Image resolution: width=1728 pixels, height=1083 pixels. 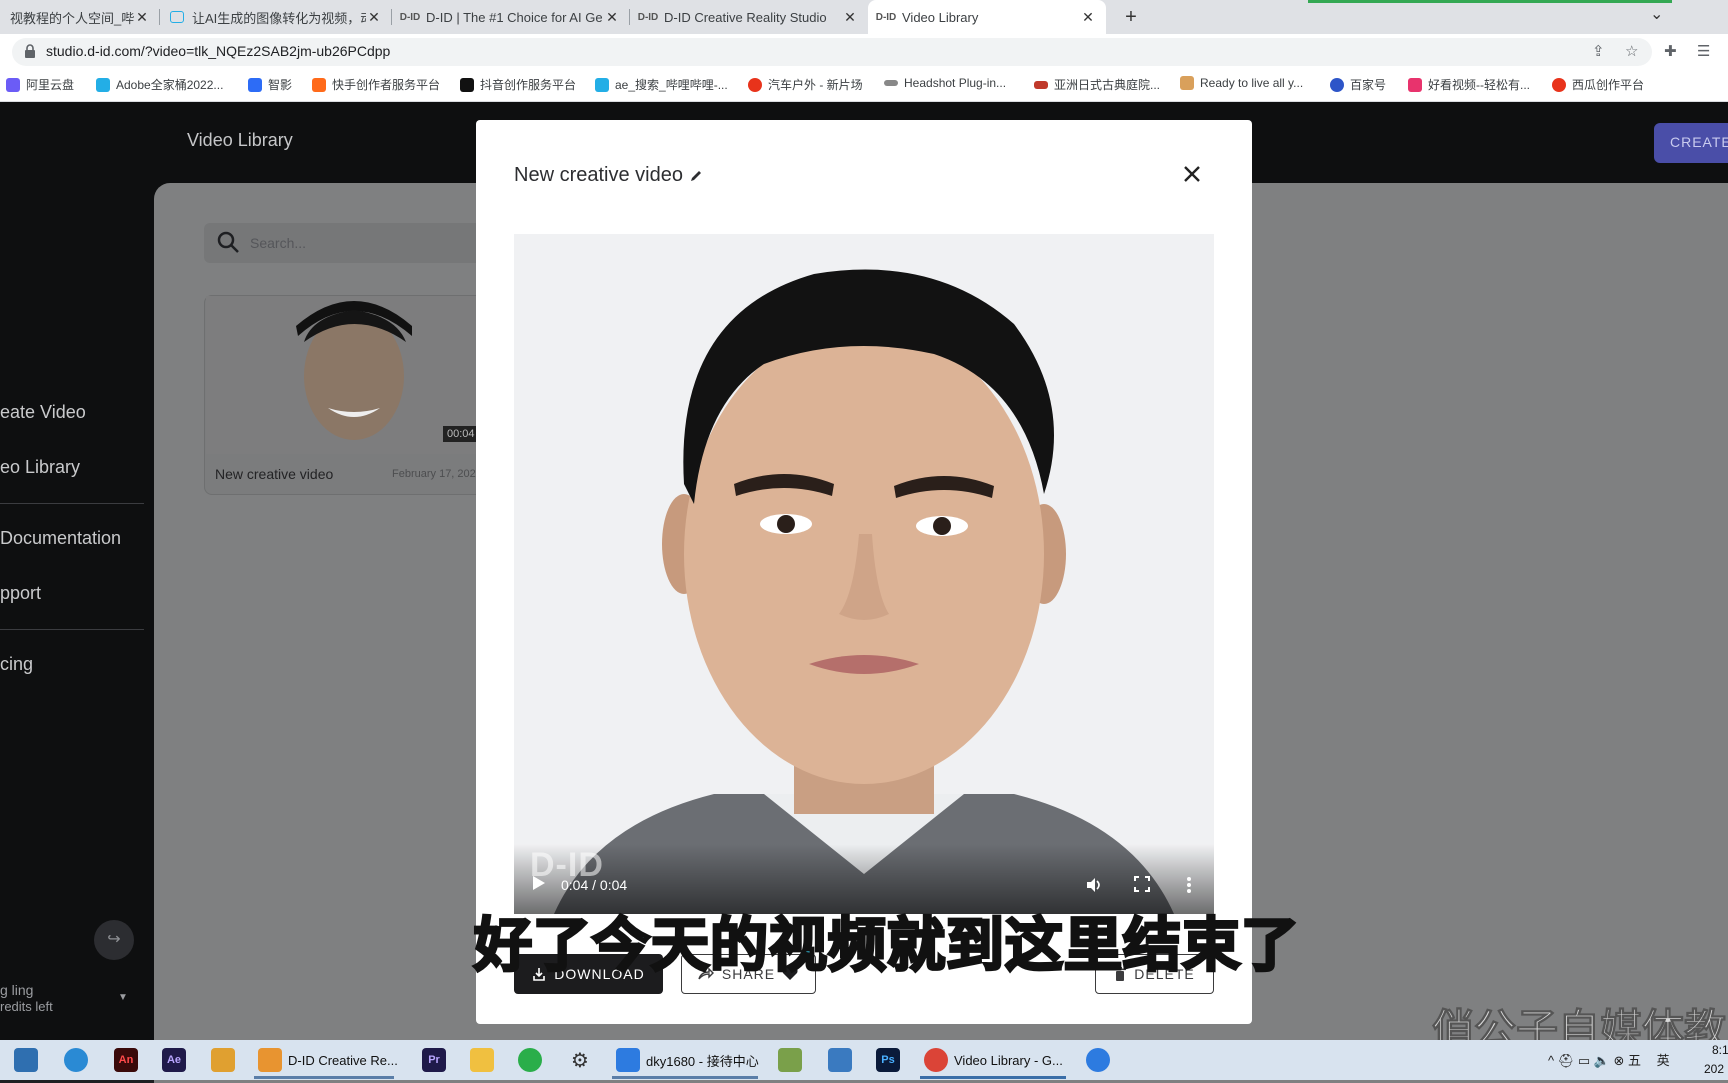 I want to click on taskbar-animate: An, so click(x=129, y=1060).